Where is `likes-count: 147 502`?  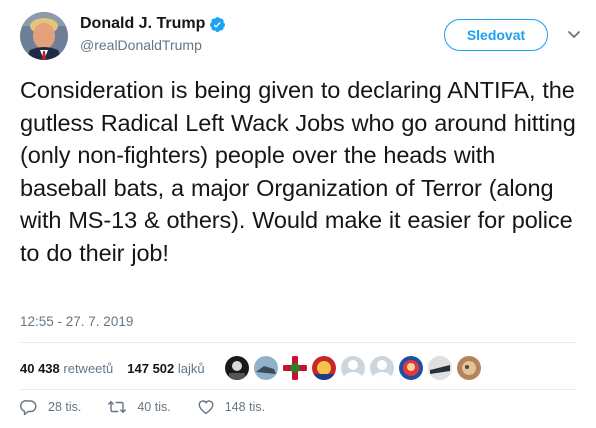 likes-count: 147 502 is located at coordinates (151, 368).